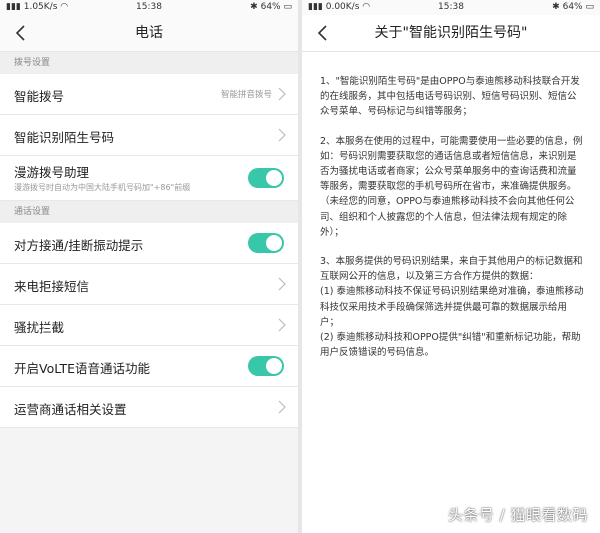 The height and width of the screenshot is (533, 600). What do you see at coordinates (149, 407) in the screenshot?
I see `setting-carrier-call: 运营商通话相关设置` at bounding box center [149, 407].